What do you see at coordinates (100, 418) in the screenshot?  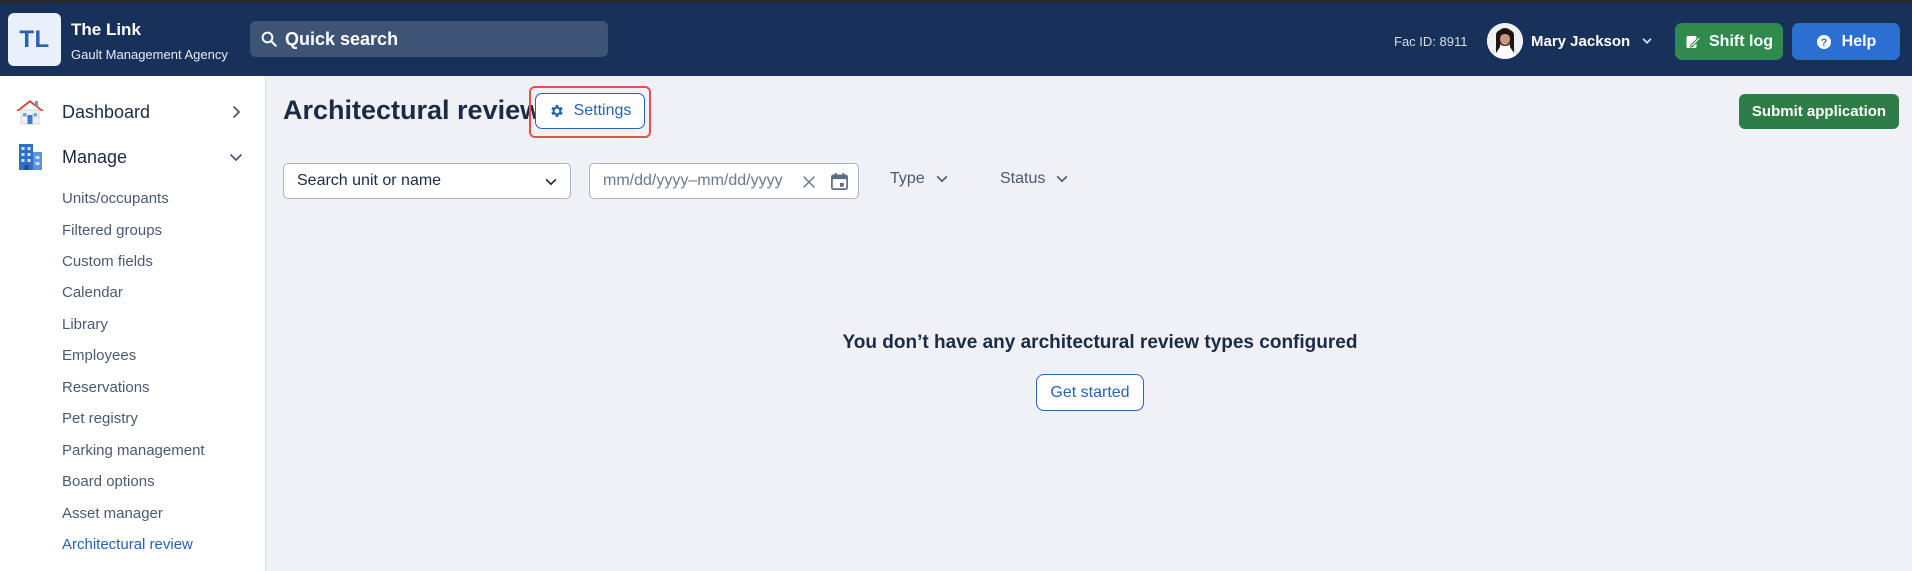 I see `sidebar-item-pet-registry: Pet registry` at bounding box center [100, 418].